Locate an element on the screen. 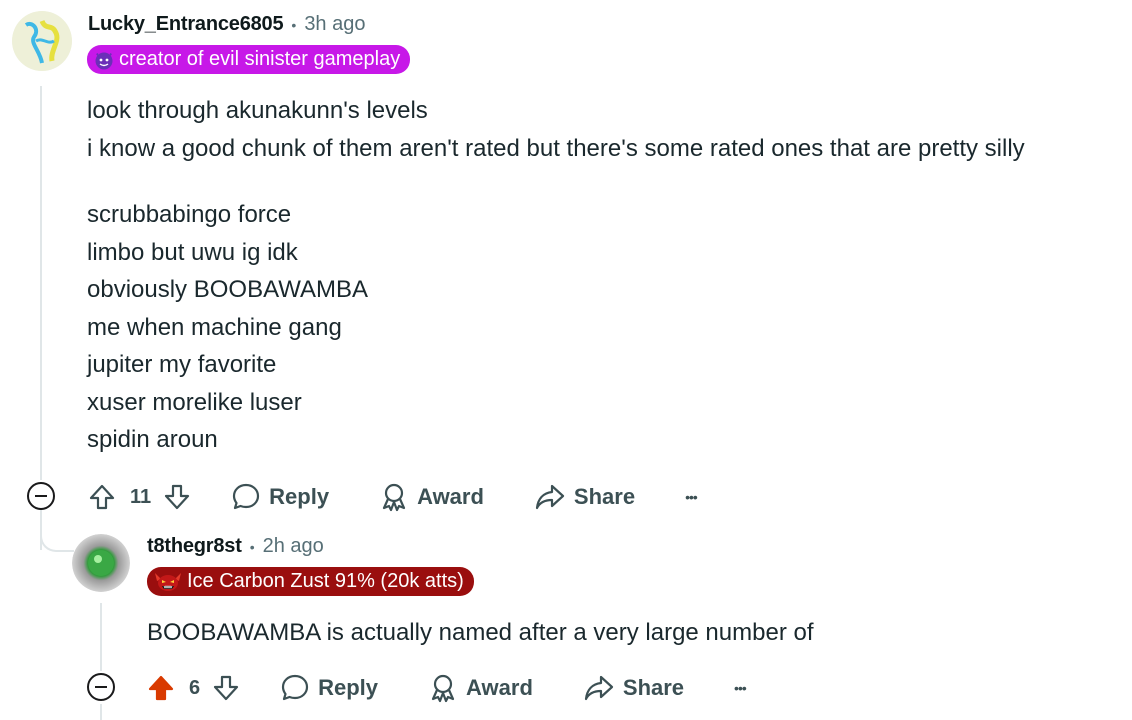 This screenshot has width=1132, height=720. action-bar: 11 Reply Award Share ••• is located at coordinates (393, 497).